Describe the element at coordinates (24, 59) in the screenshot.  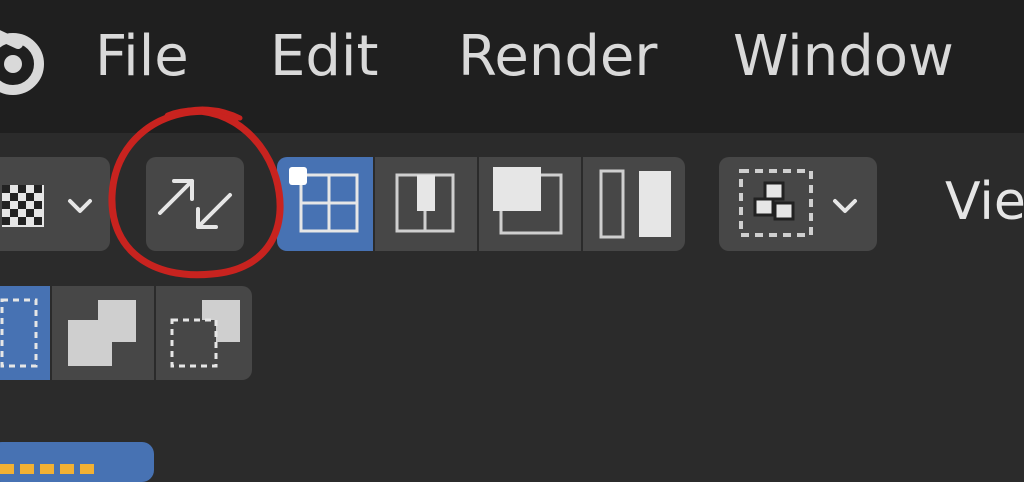
I see `blender-logo-icon` at that location.